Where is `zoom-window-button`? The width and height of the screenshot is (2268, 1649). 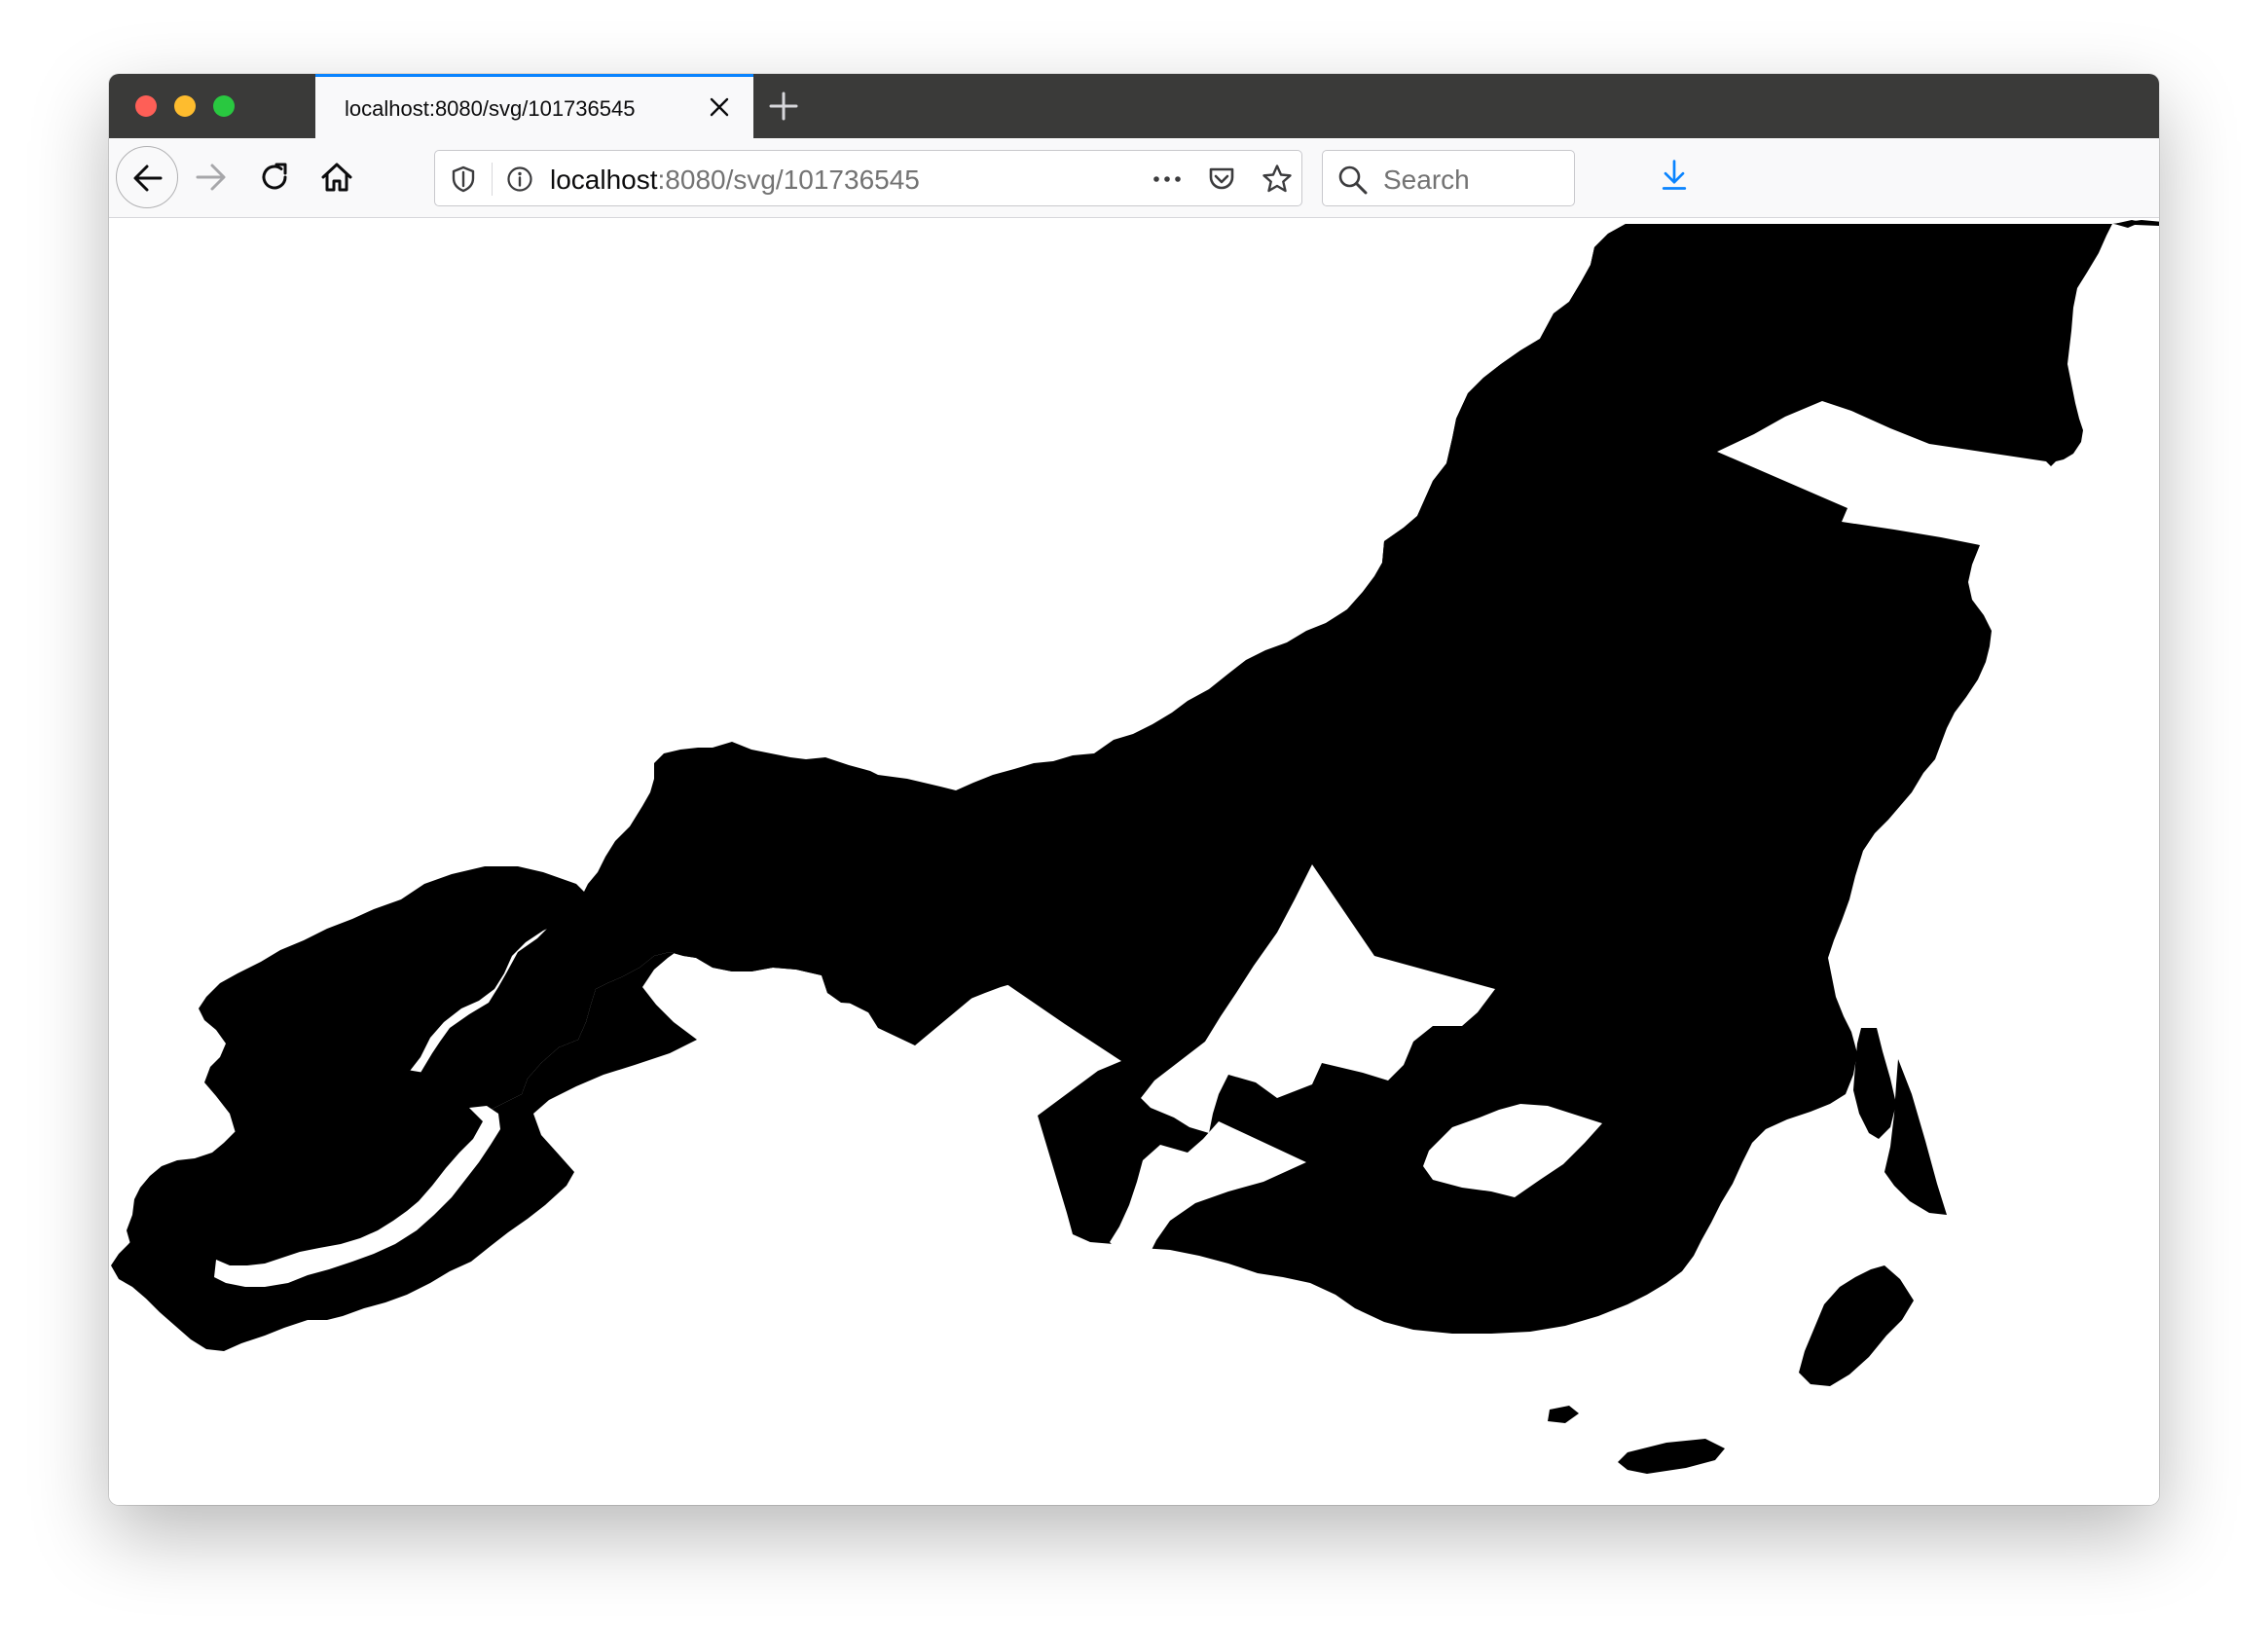 zoom-window-button is located at coordinates (224, 106).